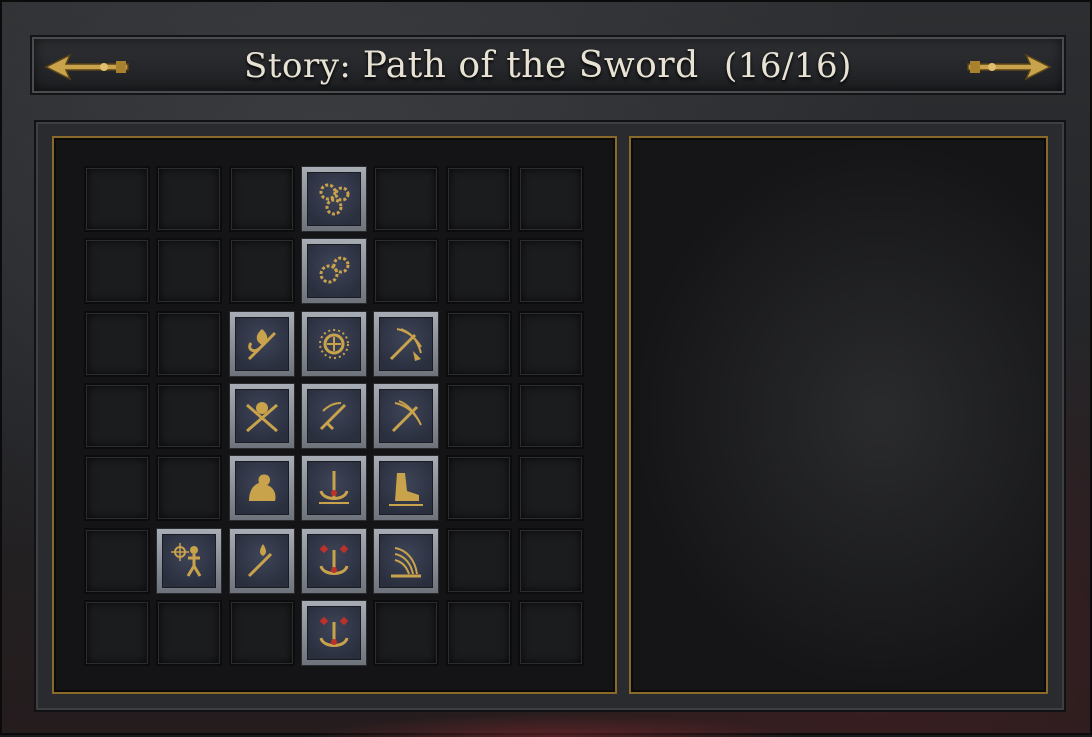 This screenshot has width=1092, height=737. Describe the element at coordinates (787, 66) in the screenshot. I see `progress-count: (16/16)` at that location.